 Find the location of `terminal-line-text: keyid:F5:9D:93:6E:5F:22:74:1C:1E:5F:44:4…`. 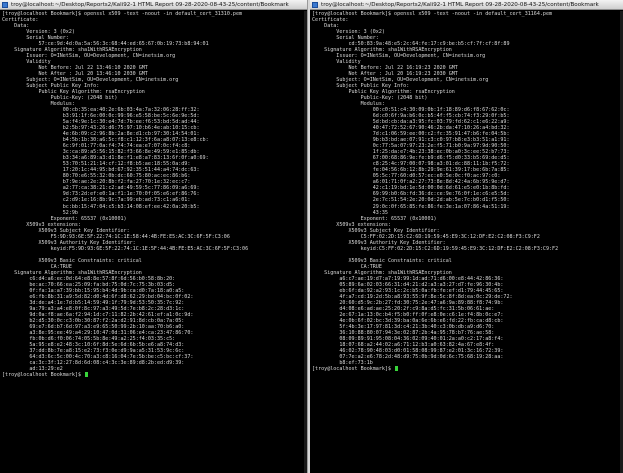

terminal-line-text: keyid:F5:9D:93:6E:5F:22:74:1C:1E:5F:44:4… is located at coordinates (125, 248).